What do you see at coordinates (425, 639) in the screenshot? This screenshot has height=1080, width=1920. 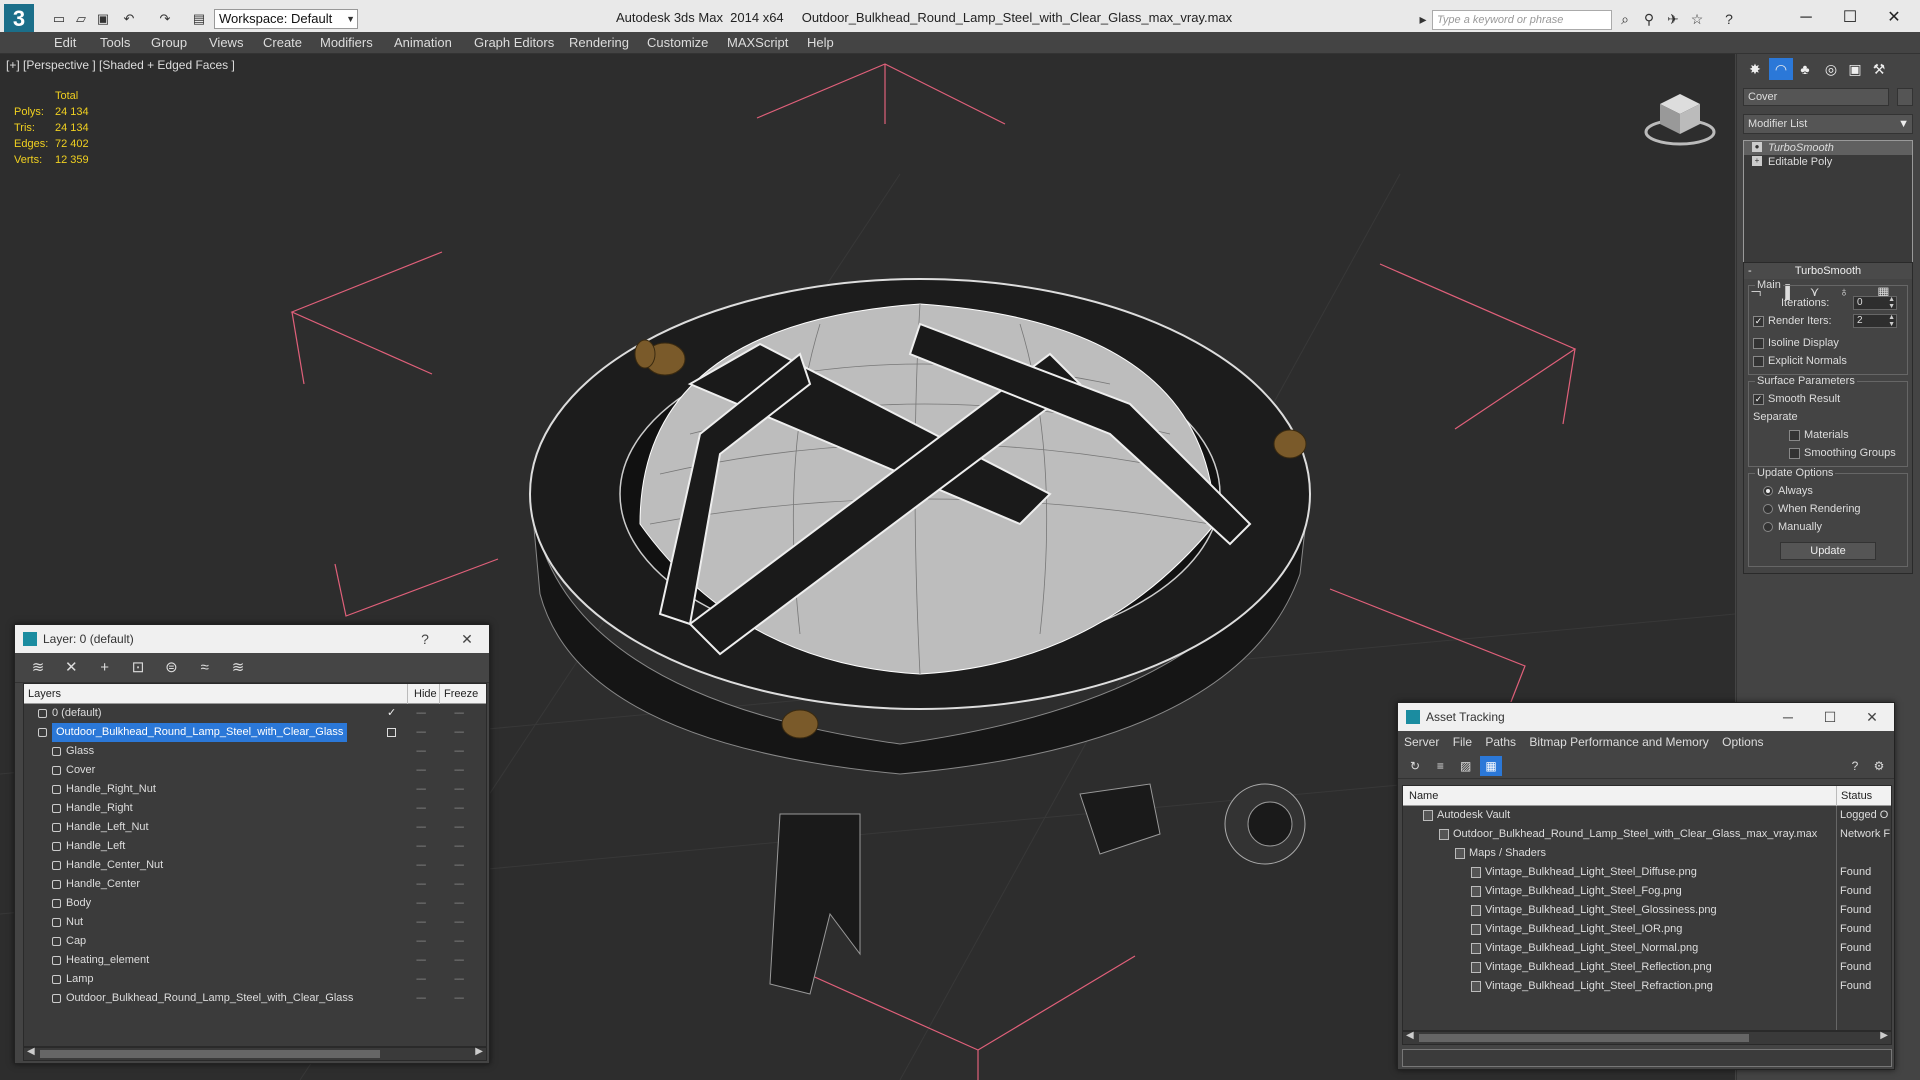 I see `help-button: ?` at bounding box center [425, 639].